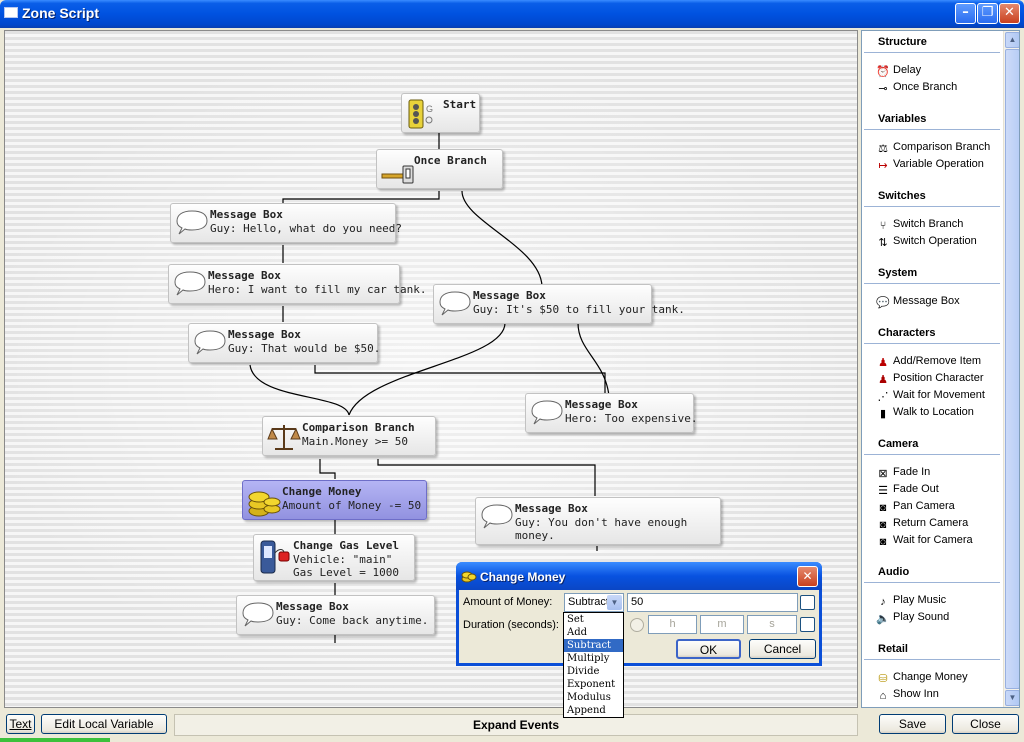  Describe the element at coordinates (911, 601) in the screenshot. I see `command-play-music: ♪ Play Music` at that location.